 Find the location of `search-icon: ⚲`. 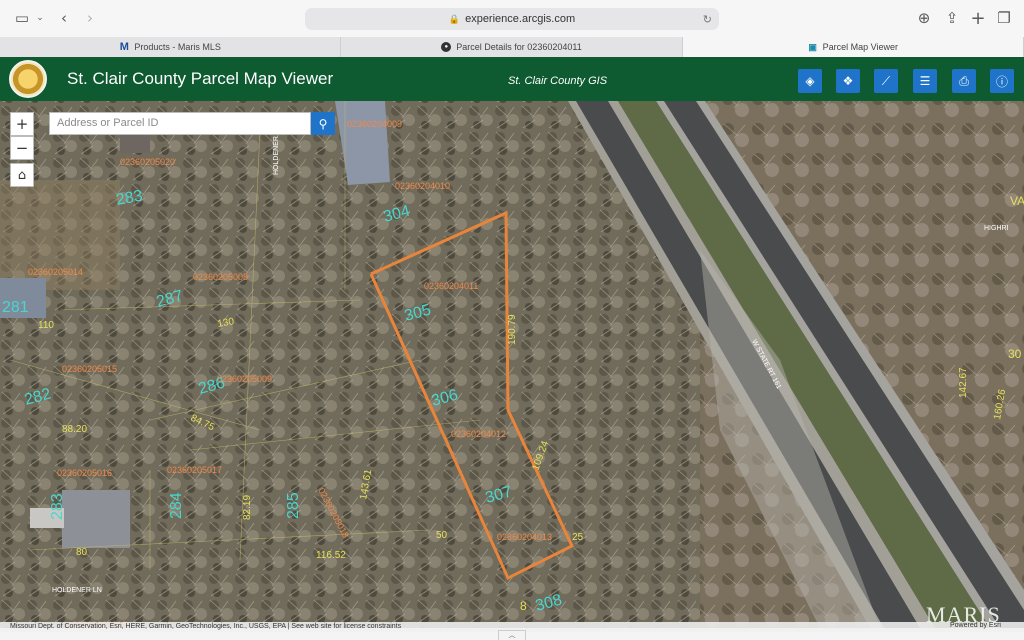

search-icon: ⚲ is located at coordinates (323, 123).